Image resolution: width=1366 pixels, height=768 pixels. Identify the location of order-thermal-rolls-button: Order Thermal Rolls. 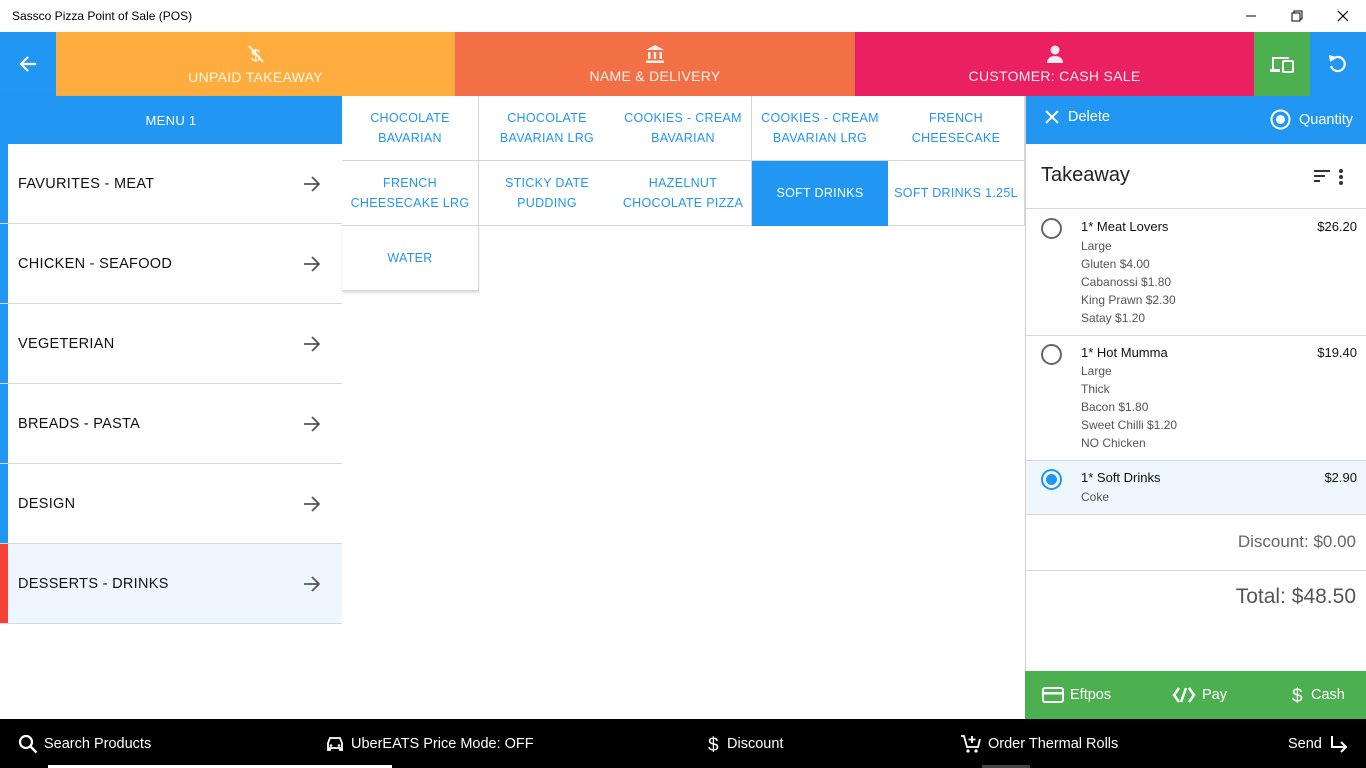
(1039, 743).